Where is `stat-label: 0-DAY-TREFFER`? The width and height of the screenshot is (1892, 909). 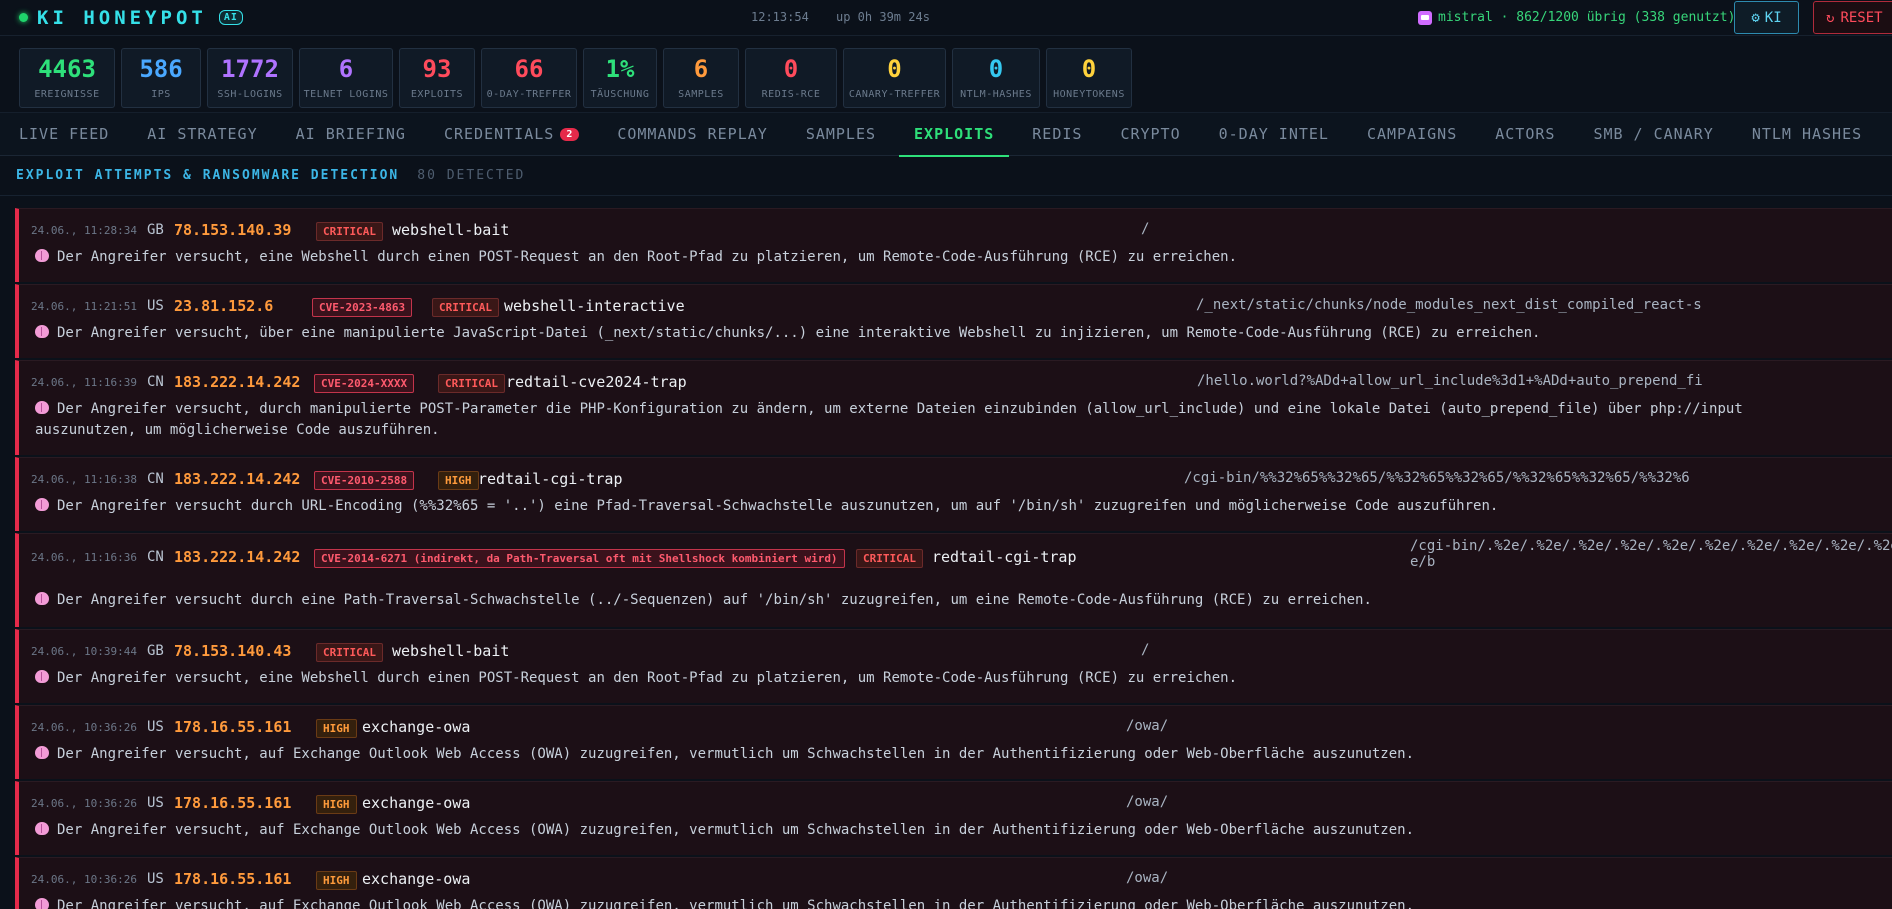
stat-label: 0-DAY-TREFFER is located at coordinates (529, 94).